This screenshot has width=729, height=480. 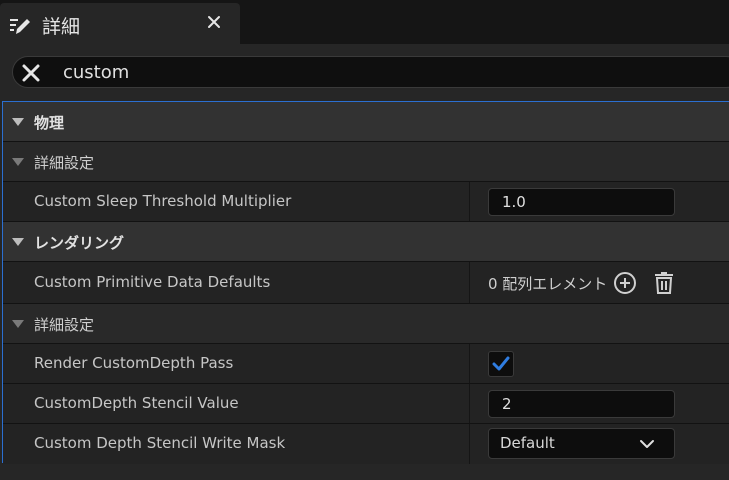 I want to click on subcategory-physics-advanced: 詳細設定, so click(x=366, y=162).